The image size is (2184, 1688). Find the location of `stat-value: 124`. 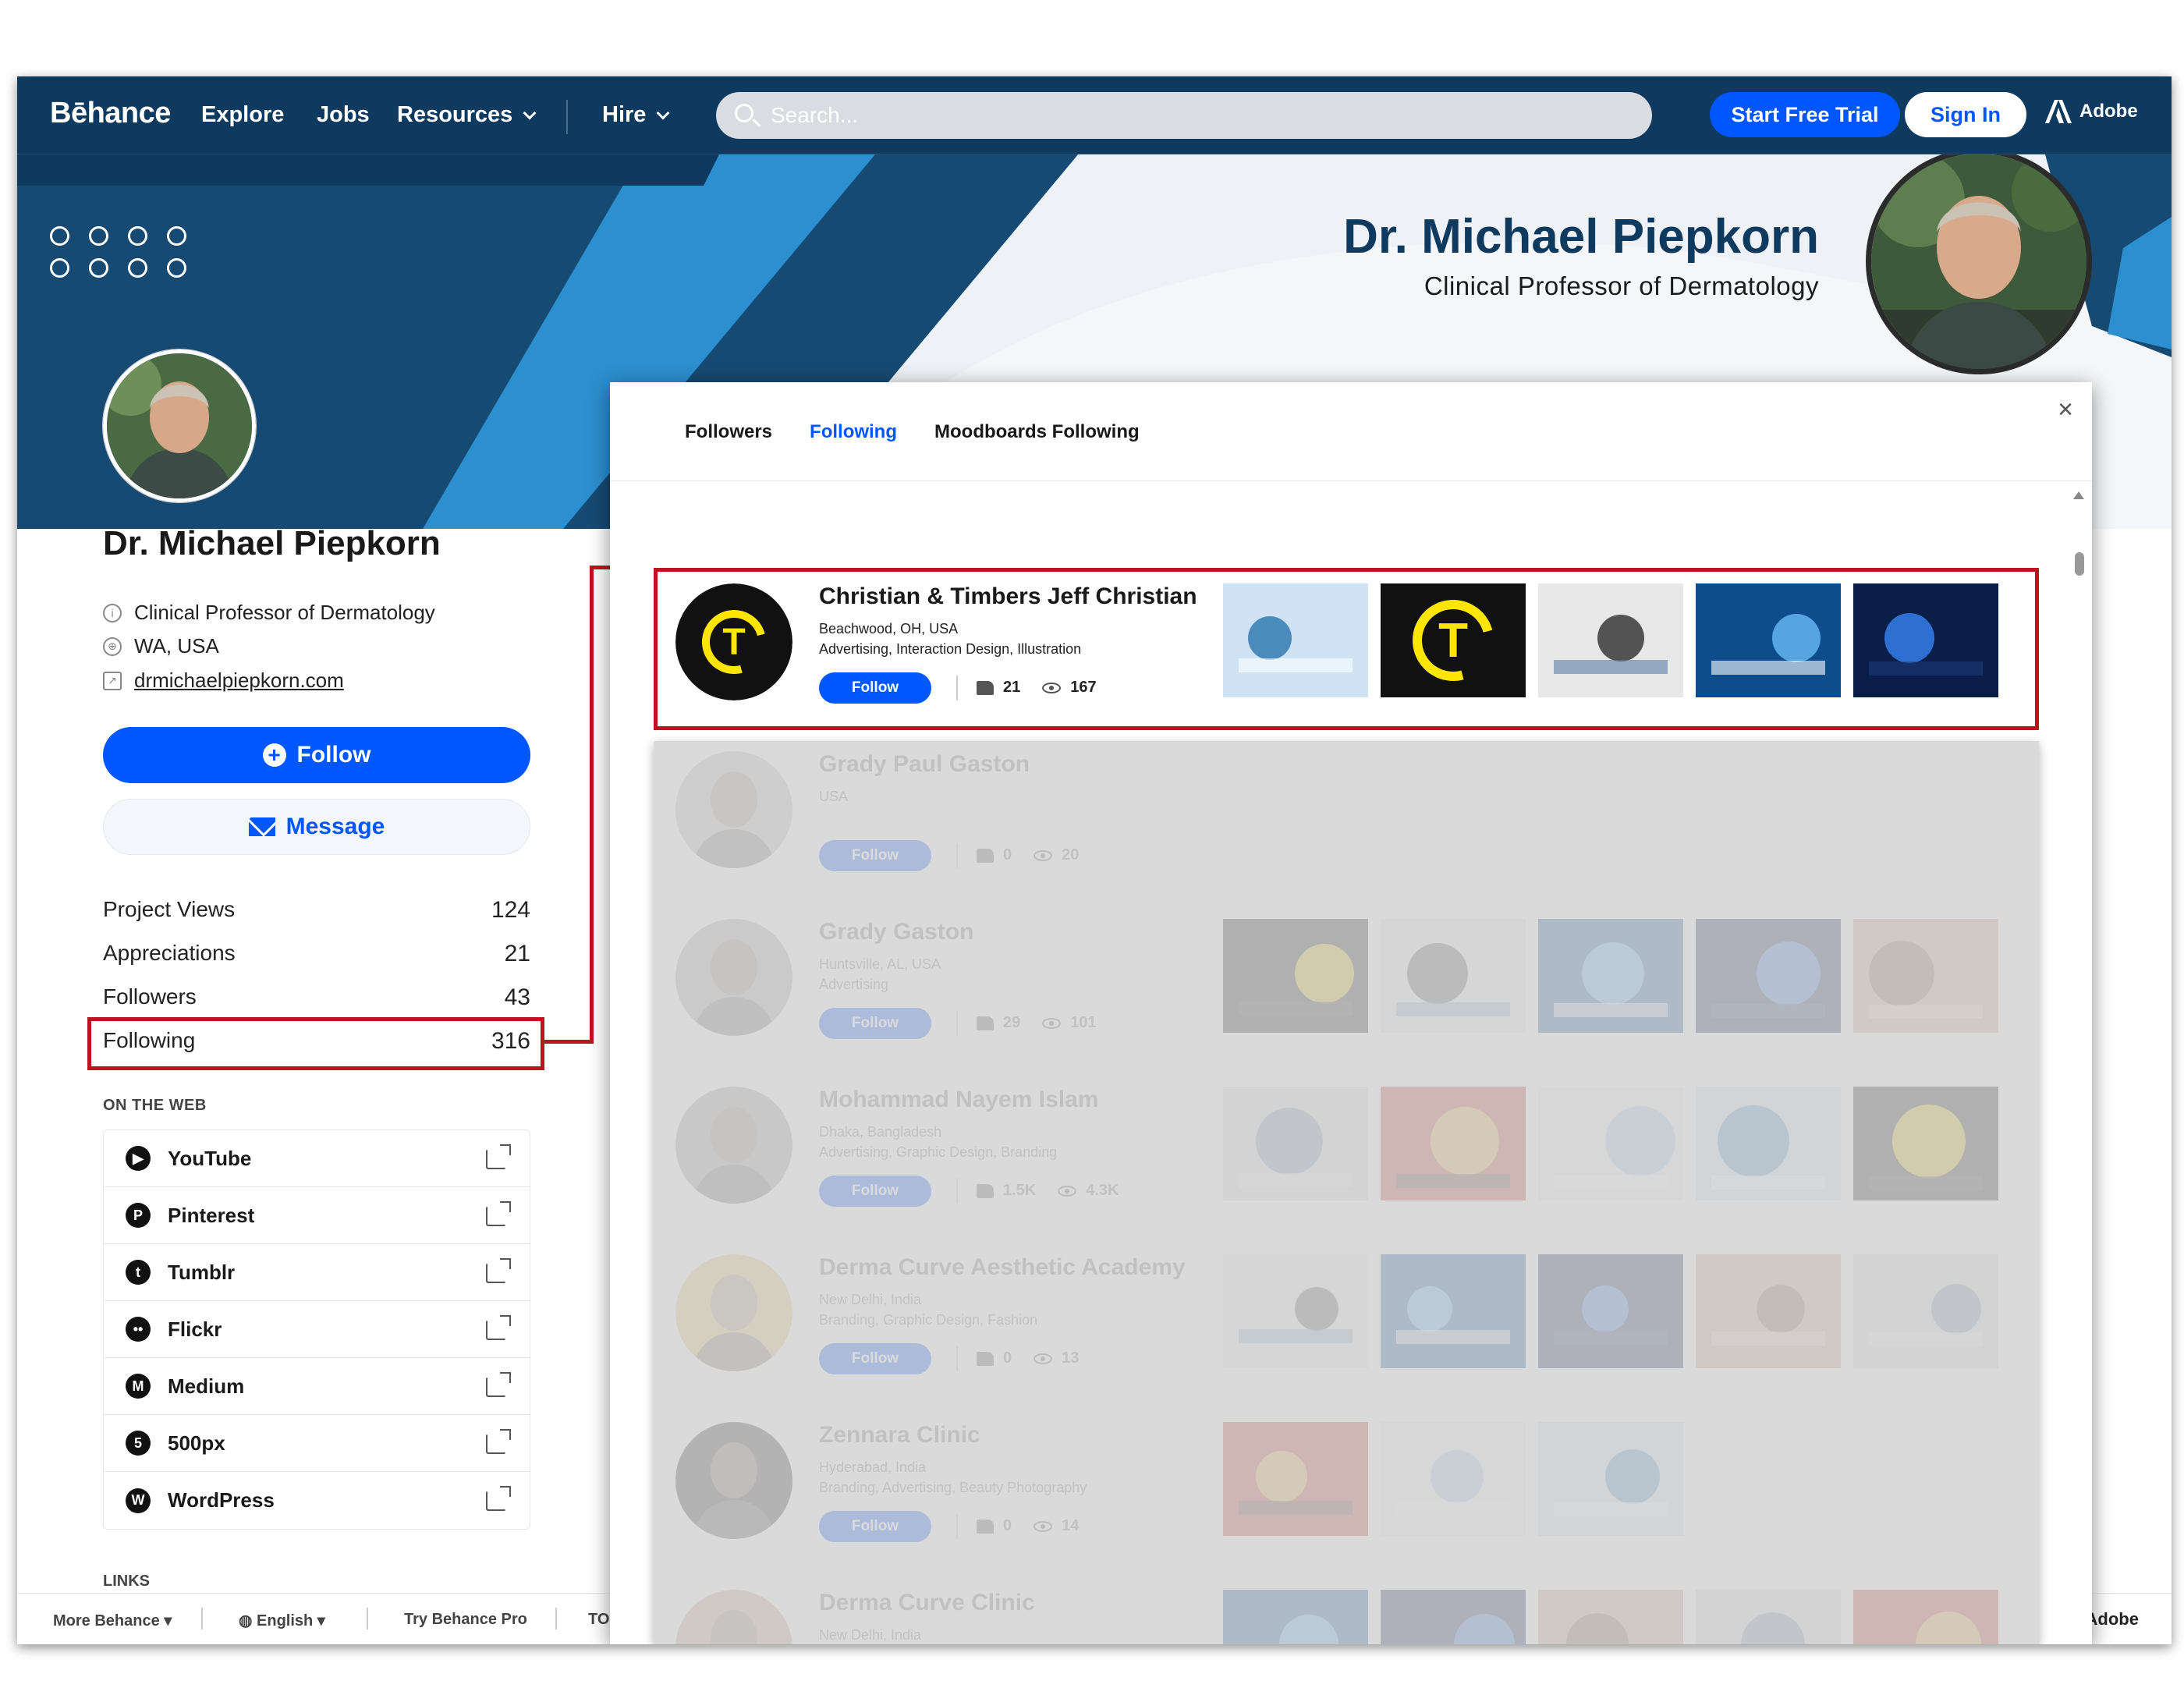

stat-value: 124 is located at coordinates (511, 910).